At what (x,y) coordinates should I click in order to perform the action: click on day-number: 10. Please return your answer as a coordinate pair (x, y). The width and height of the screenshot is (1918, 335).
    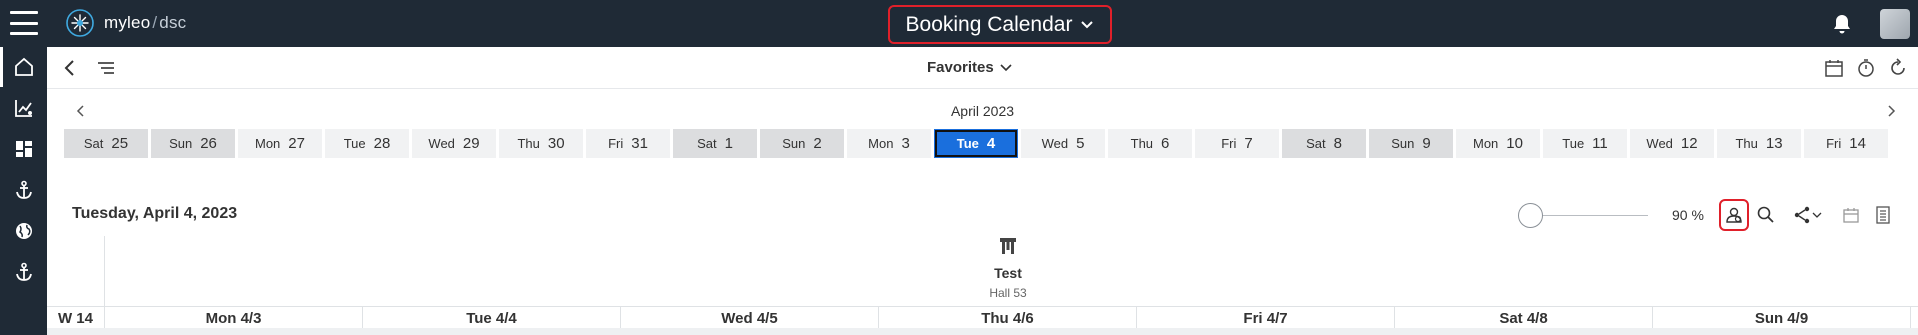
    Looking at the image, I should click on (1514, 143).